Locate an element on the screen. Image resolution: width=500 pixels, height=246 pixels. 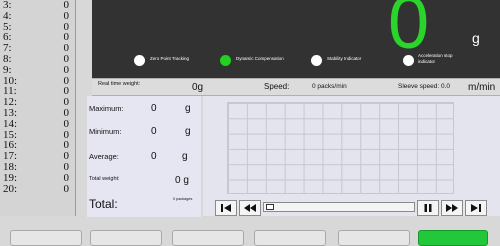
dynamic-compensation-label: Dynamic Compensation is located at coordinates (260, 58).